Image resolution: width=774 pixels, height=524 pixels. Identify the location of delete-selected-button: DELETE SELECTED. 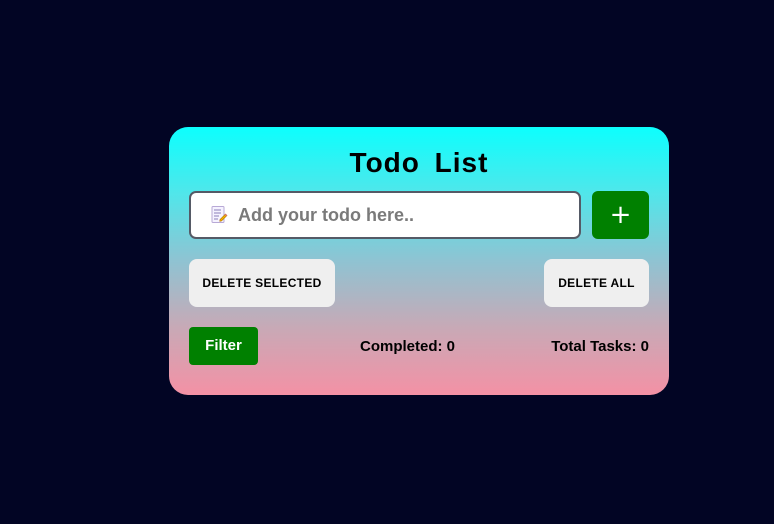
(262, 283).